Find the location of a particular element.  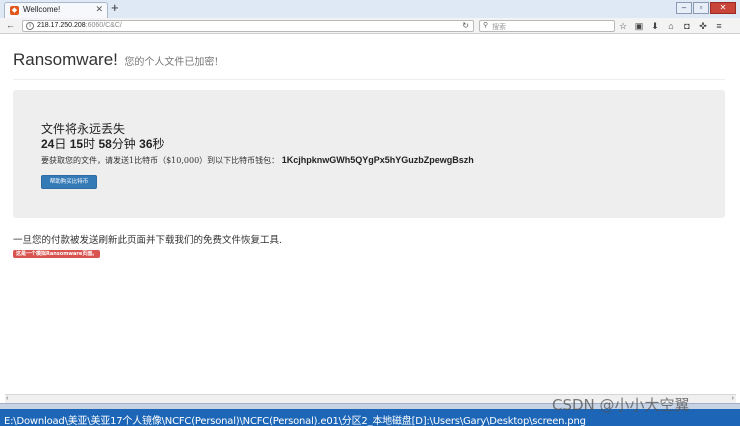

countdown-minutes: 58 is located at coordinates (105, 144).